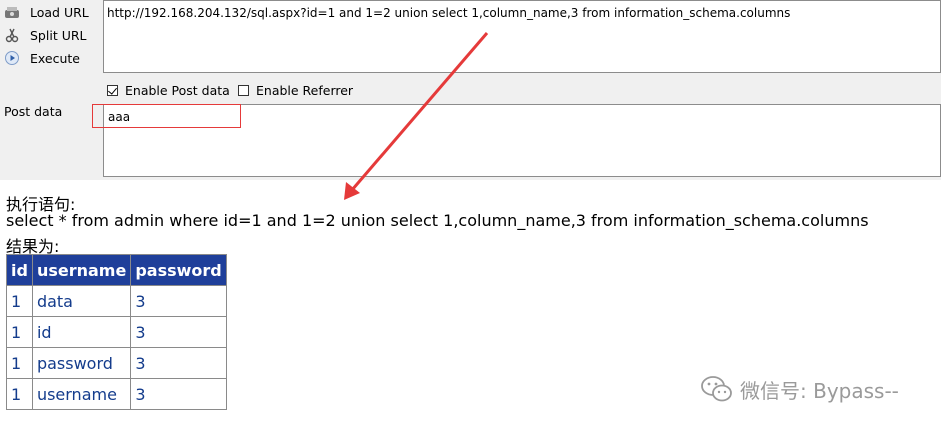 The image size is (941, 434). I want to click on load-url-button: Load URL, so click(46, 12).